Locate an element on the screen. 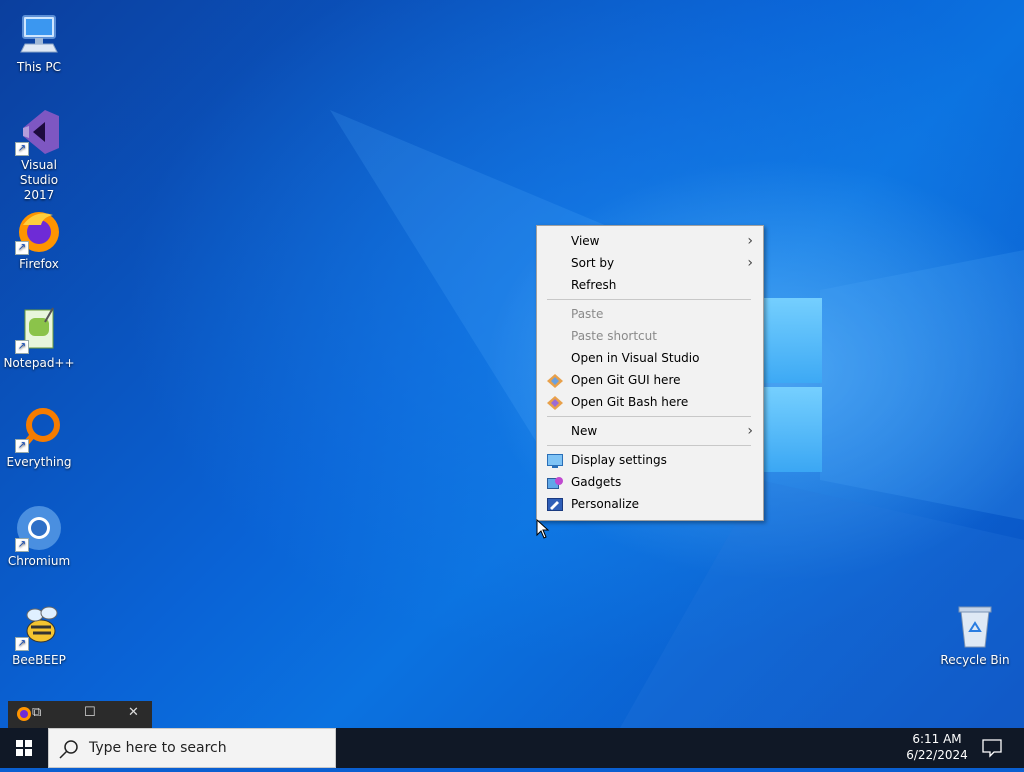 The image size is (1024, 772). menu-item-refresh: Refresh is located at coordinates (650, 285).